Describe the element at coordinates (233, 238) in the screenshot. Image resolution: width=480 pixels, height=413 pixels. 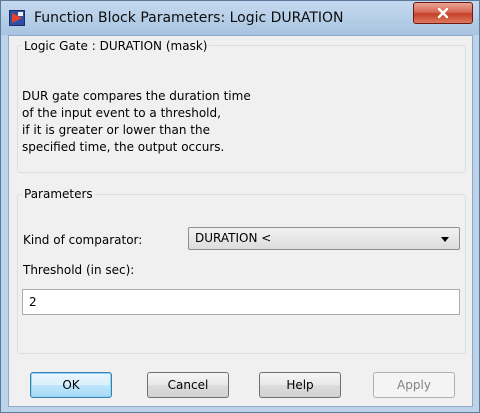
I see `comparator-selected-value: DURATION <` at that location.